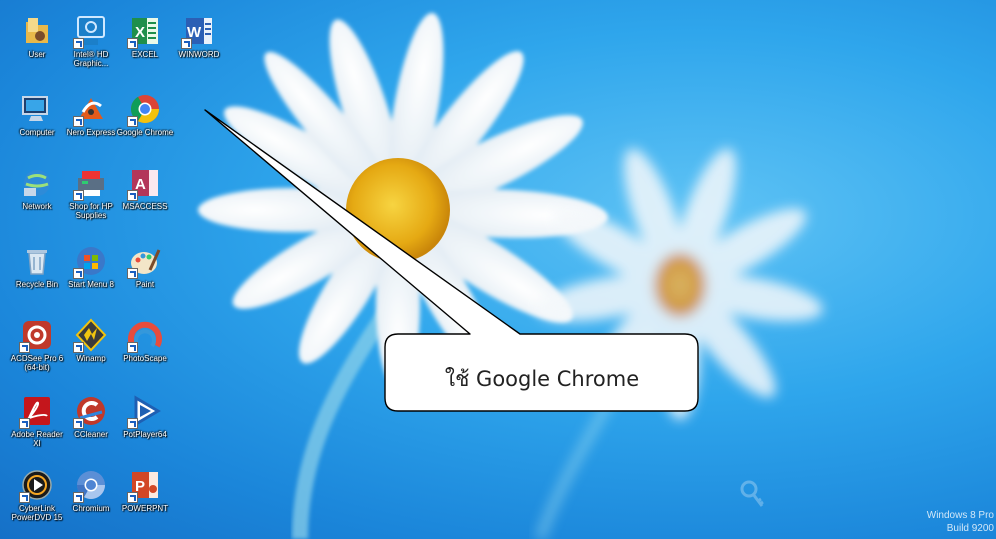  I want to click on desktop-icon-user-folder: User, so click(37, 45).